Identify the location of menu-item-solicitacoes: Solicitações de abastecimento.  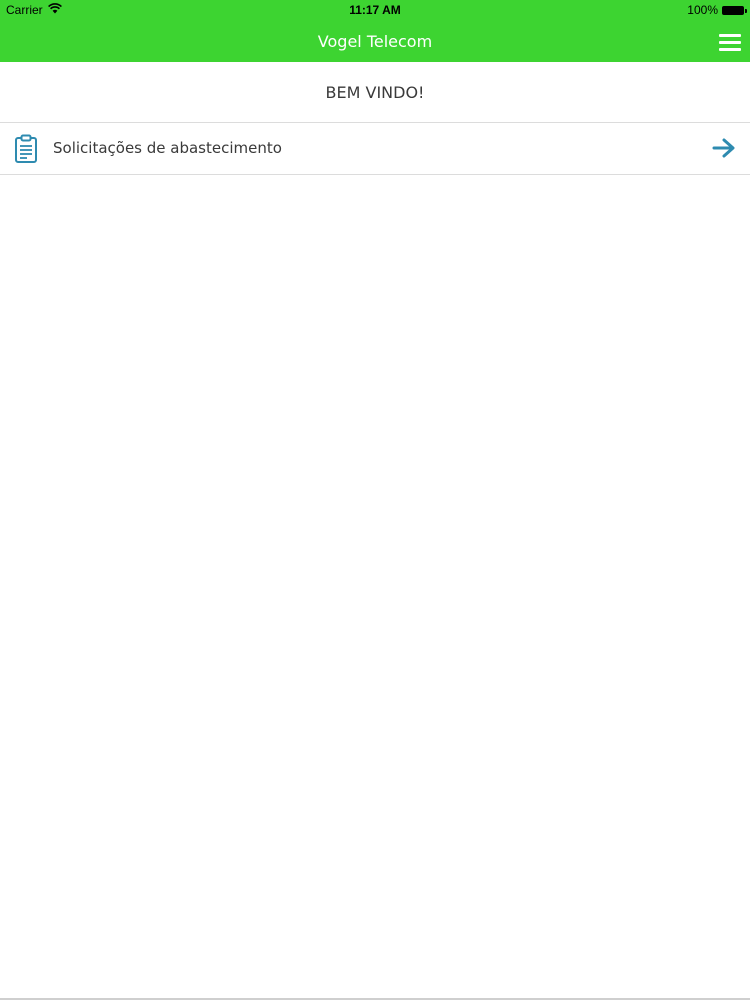
(375, 149).